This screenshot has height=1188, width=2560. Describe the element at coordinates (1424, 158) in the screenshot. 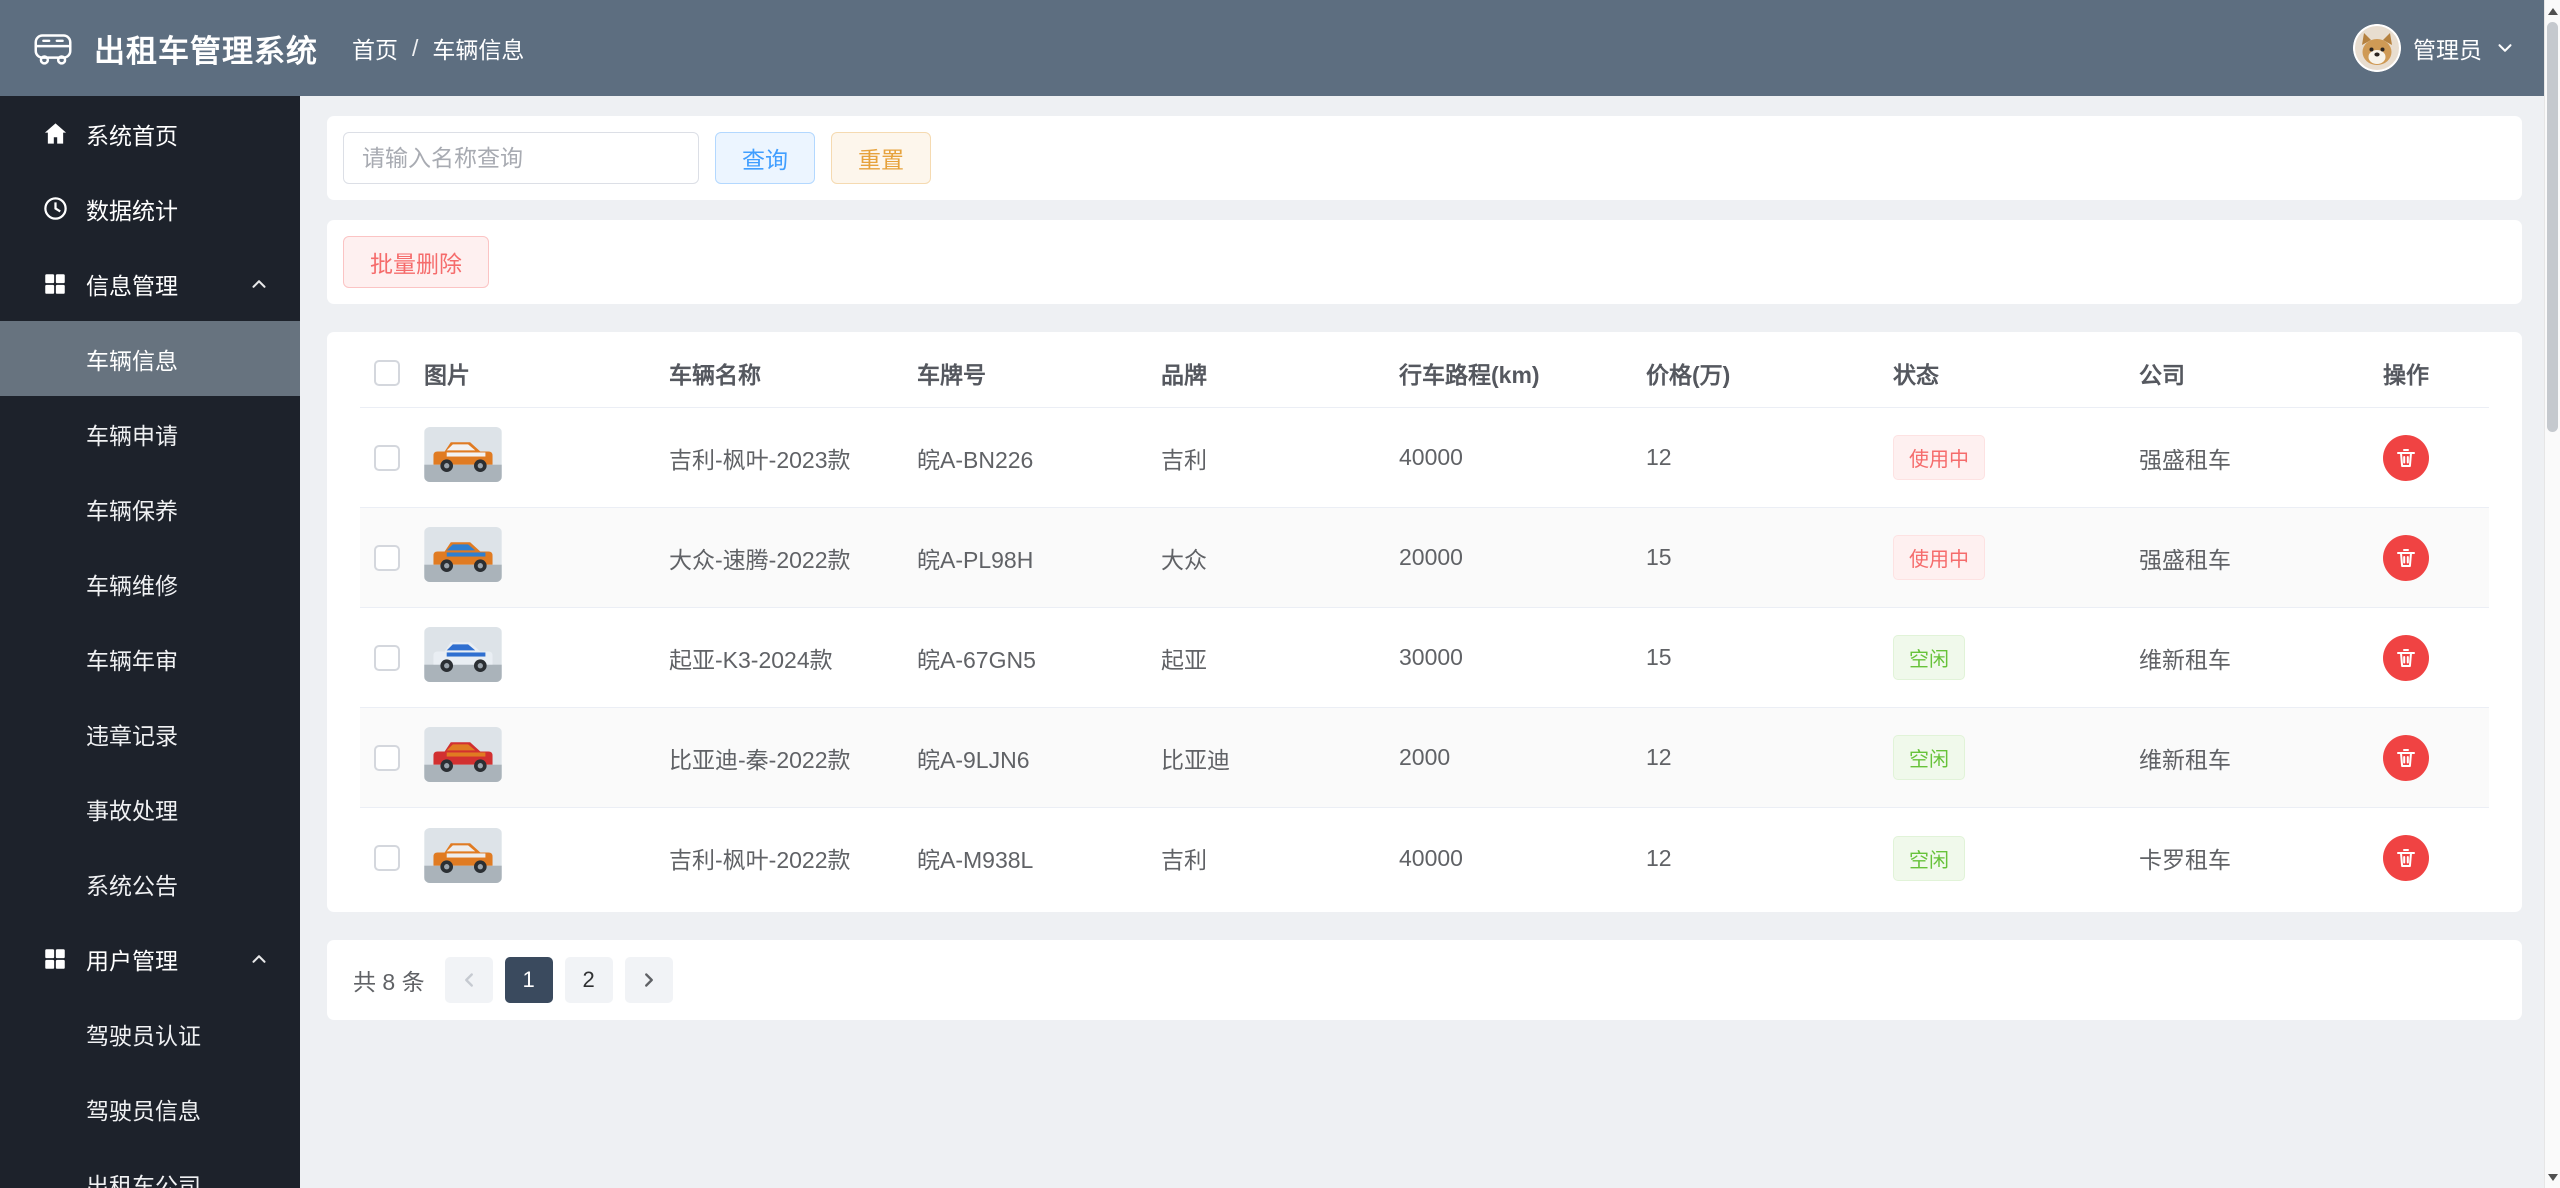

I see `search-bar: 查询 重置` at that location.